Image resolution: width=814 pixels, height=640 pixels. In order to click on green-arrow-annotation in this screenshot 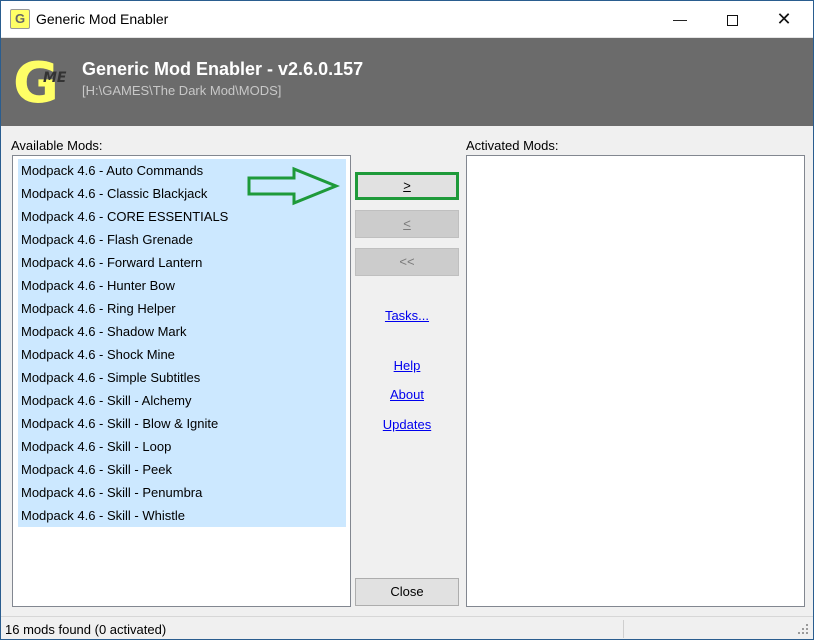, I will do `click(293, 186)`.